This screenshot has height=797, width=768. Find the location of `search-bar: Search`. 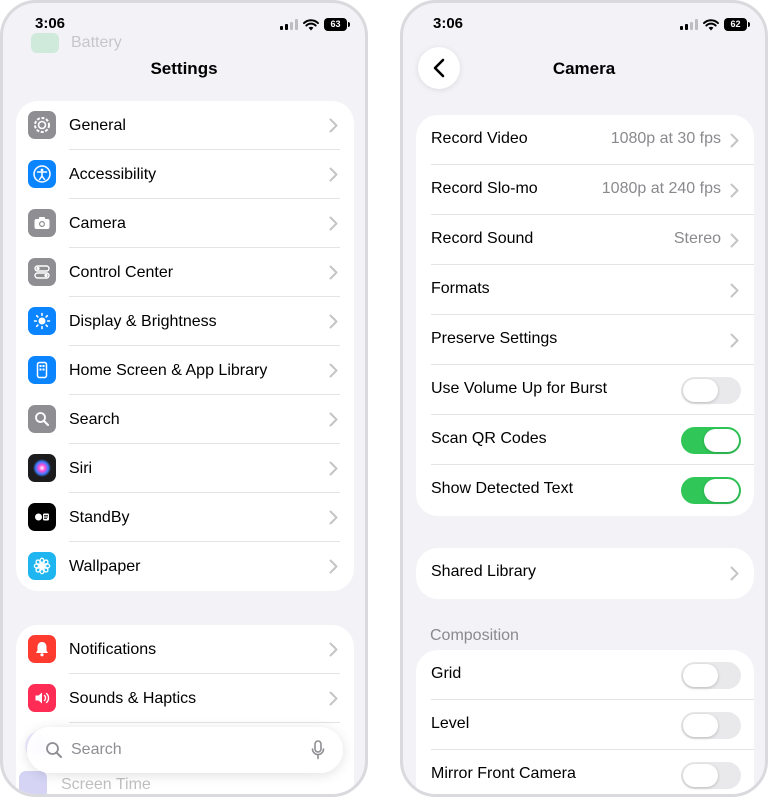

search-bar: Search is located at coordinates (185, 750).